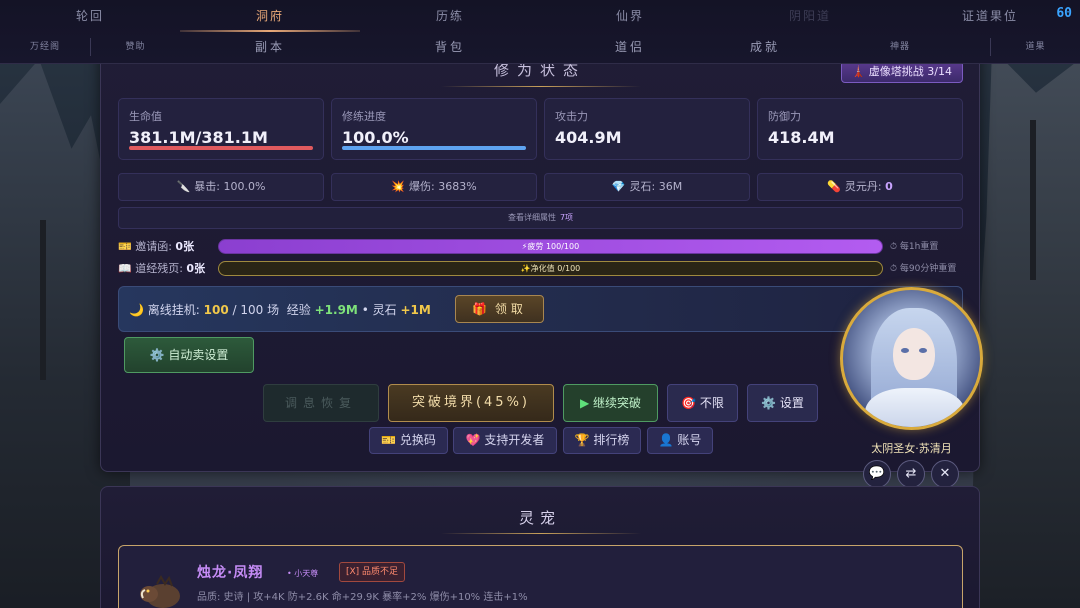 The height and width of the screenshot is (608, 1080). Describe the element at coordinates (911, 474) in the screenshot. I see `swap-icon: ⇄` at that location.